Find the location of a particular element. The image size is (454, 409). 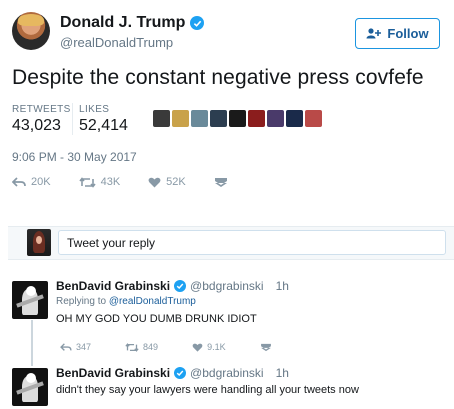

likes-count: 52,414 is located at coordinates (103, 126).